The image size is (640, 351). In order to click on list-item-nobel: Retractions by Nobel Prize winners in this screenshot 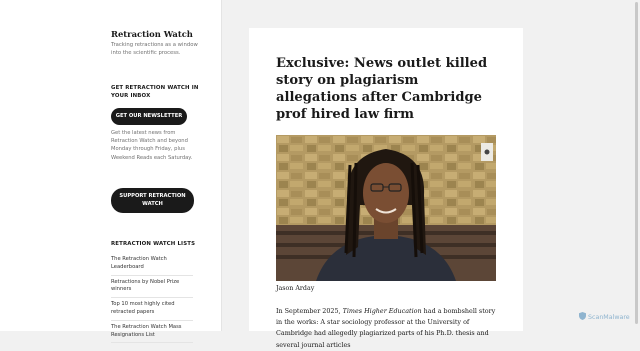, I will do `click(152, 289)`.